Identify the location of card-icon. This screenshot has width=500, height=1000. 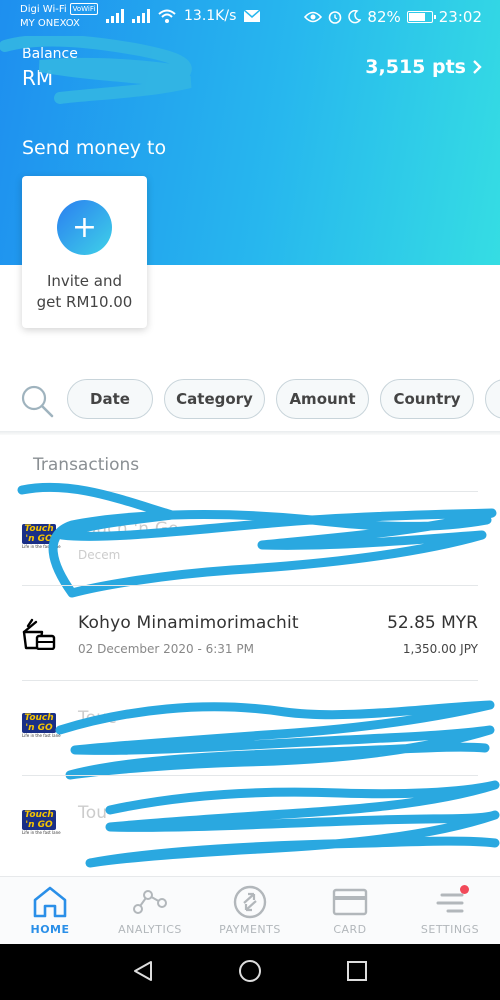
(350, 902).